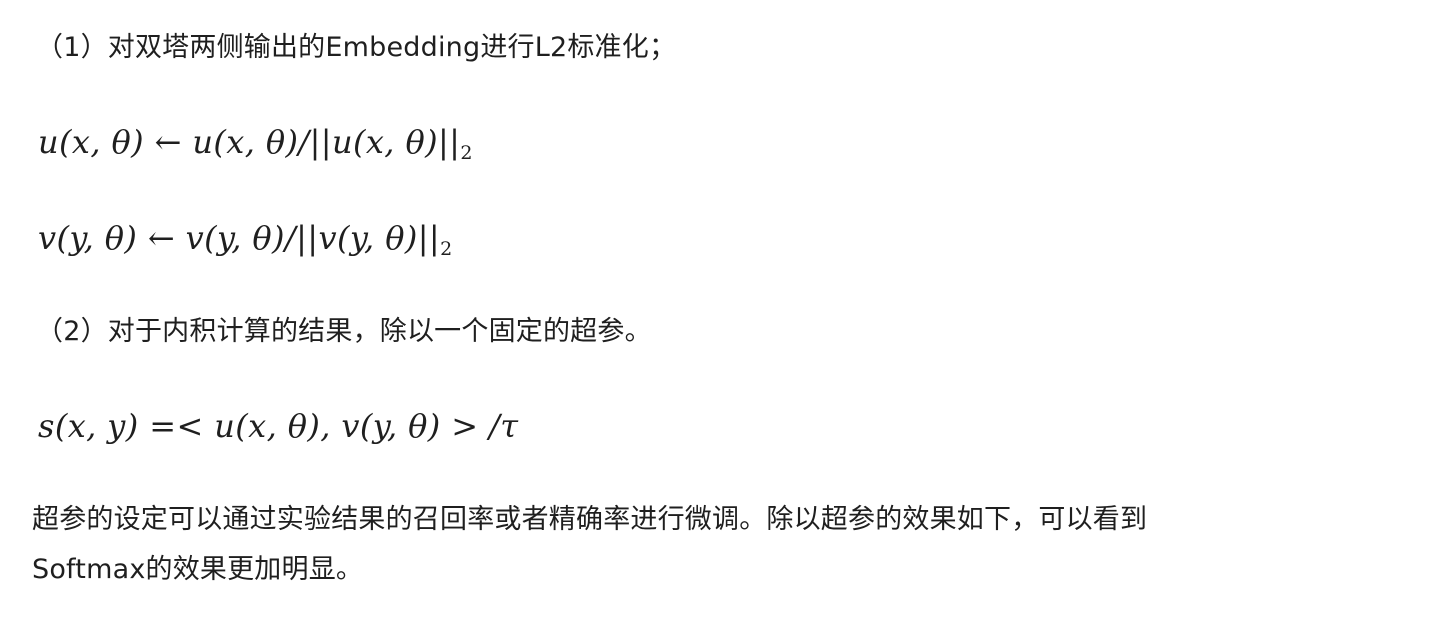 This screenshot has width=1448, height=618. I want to click on formula-u-subscript: 2, so click(466, 153).